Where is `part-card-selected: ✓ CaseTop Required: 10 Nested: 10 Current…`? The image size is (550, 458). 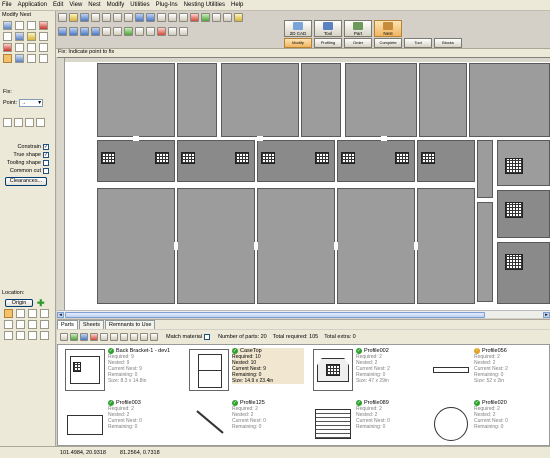 part-card-selected: ✓ CaseTop Required: 10 Nested: 10 Current… is located at coordinates (246, 371).